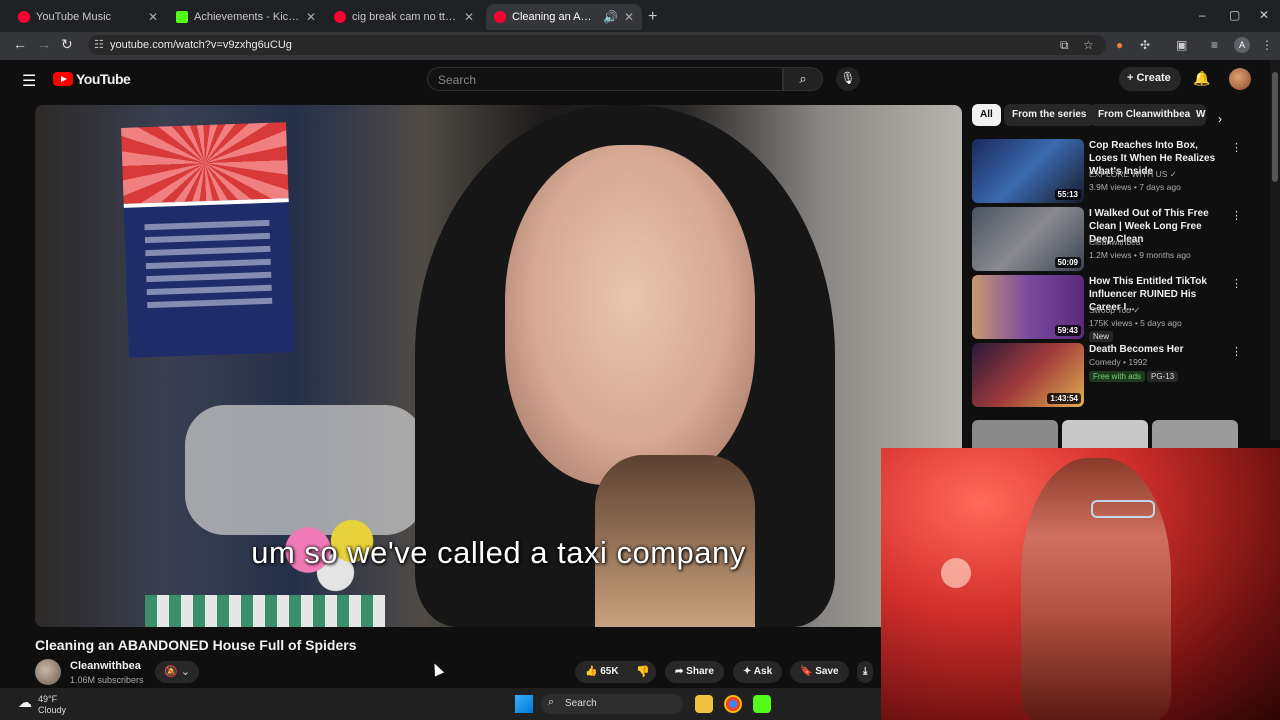  What do you see at coordinates (1088, 45) in the screenshot?
I see `bookmark-star-icon: ☆` at bounding box center [1088, 45].